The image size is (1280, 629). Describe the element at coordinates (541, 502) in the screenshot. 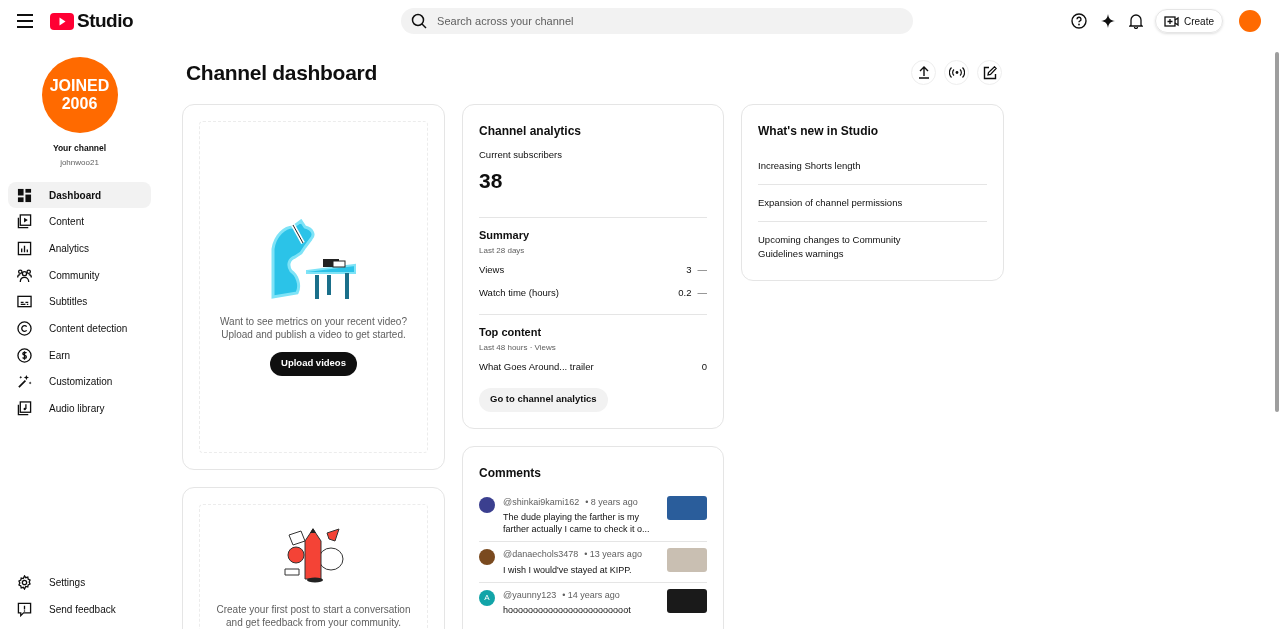

I see `comment-author: @shinkai9kami162` at that location.